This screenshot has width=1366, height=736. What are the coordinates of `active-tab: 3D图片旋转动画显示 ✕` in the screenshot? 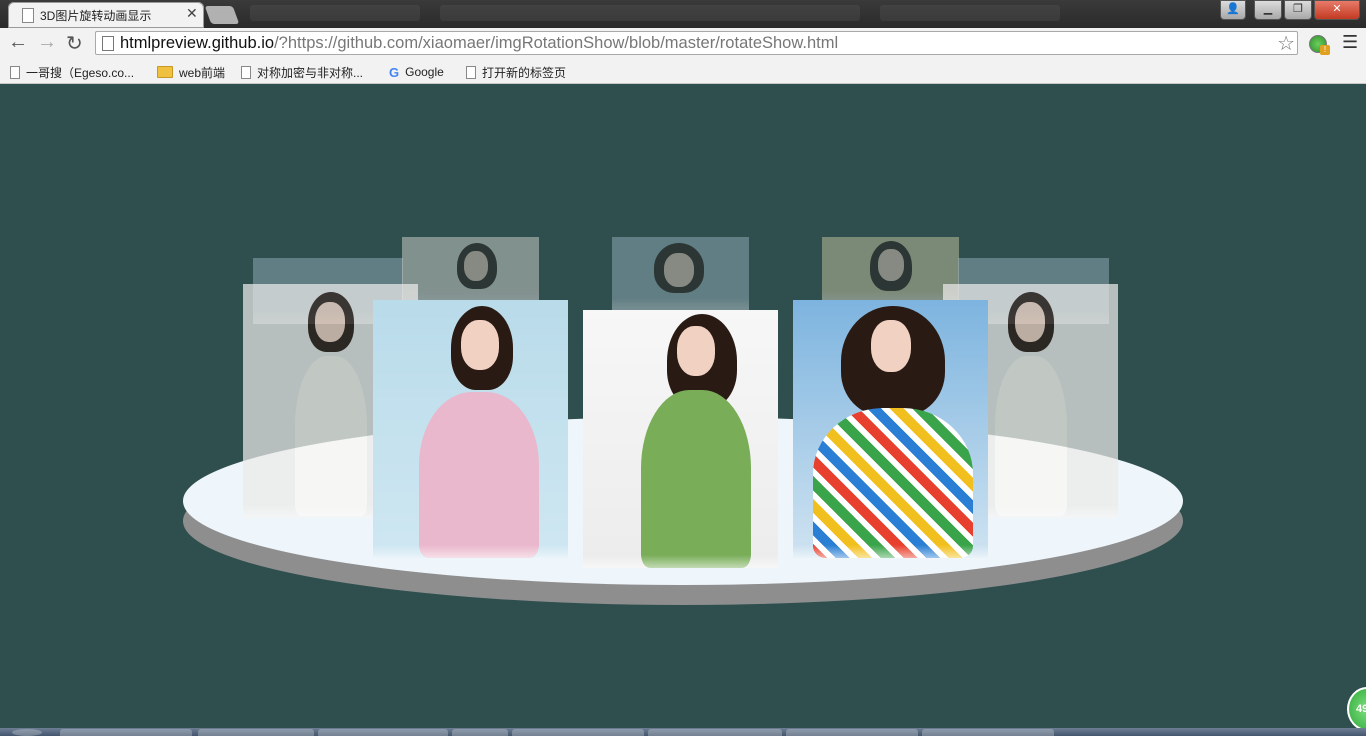 It's located at (106, 15).